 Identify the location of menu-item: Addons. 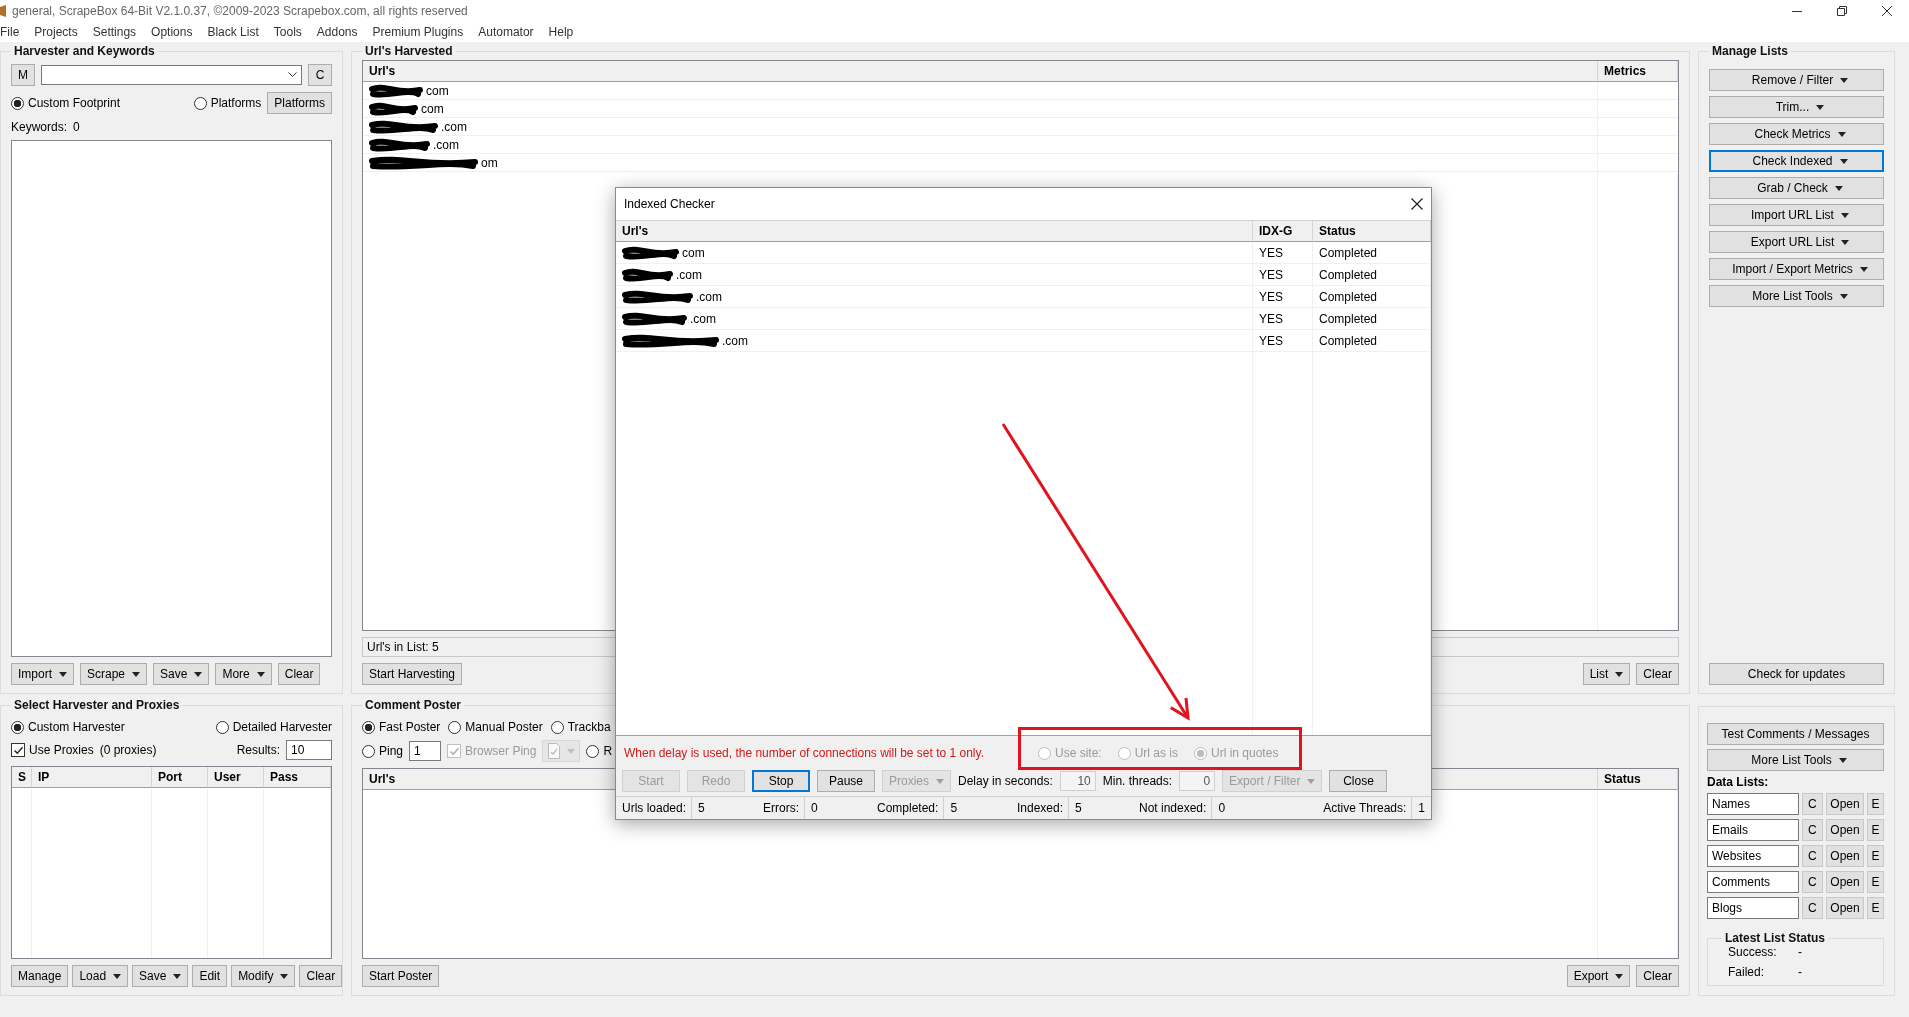
(337, 32).